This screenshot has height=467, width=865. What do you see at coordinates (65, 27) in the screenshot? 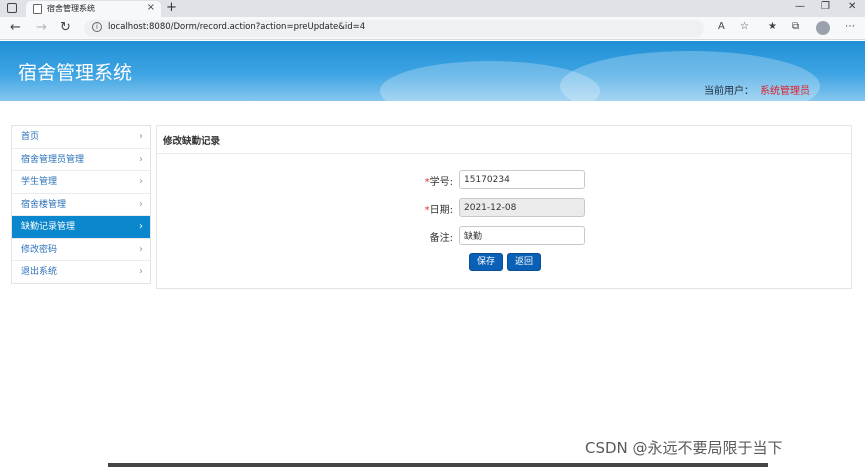
I see `refresh-icon: ↻` at bounding box center [65, 27].